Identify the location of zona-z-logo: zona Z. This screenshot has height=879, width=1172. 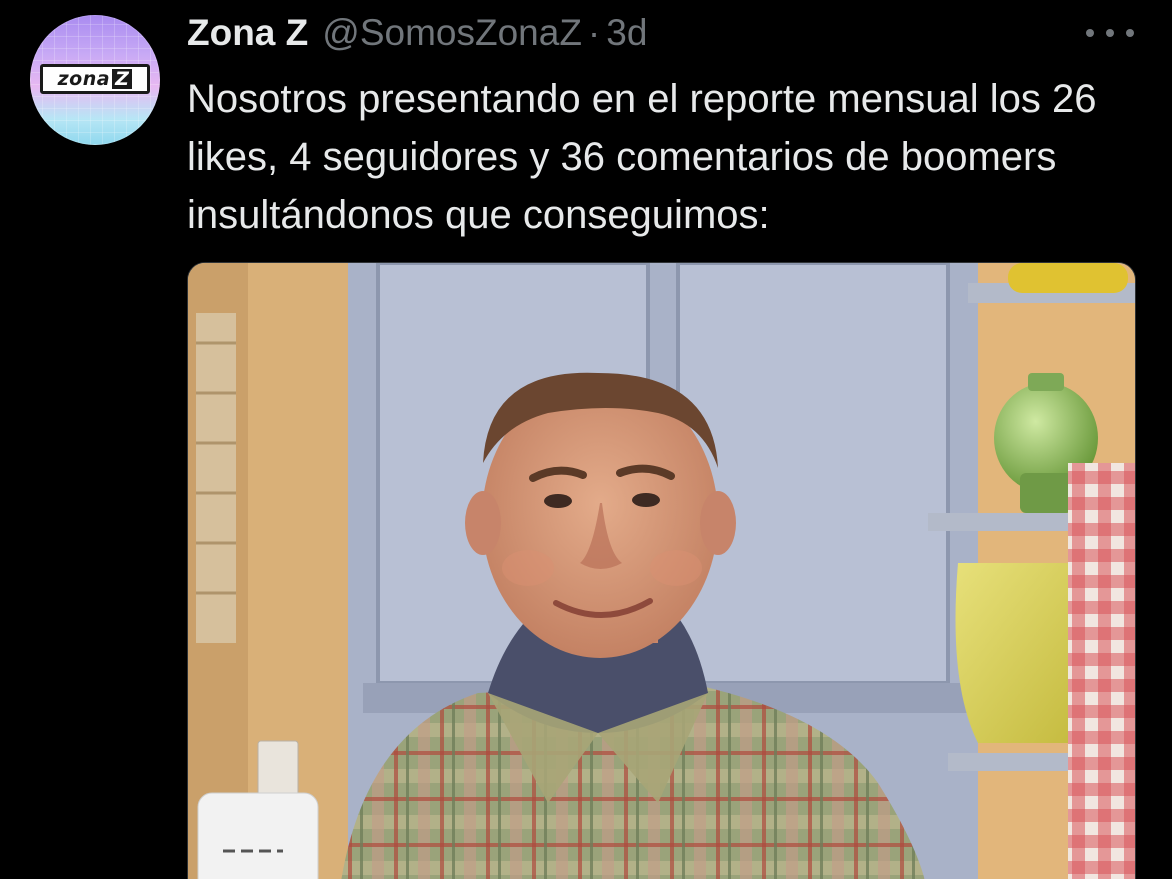
(95, 79).